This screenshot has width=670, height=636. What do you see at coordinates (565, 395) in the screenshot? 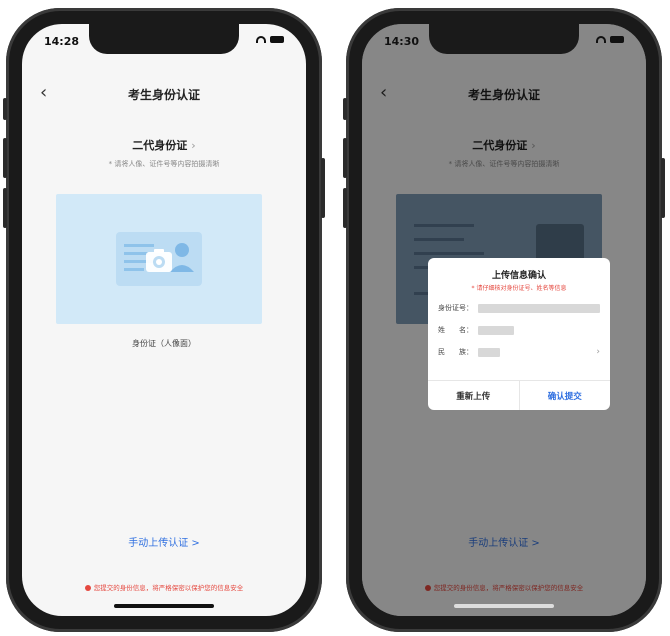
I see `confirm-submit-button: 确认提交` at bounding box center [565, 395].